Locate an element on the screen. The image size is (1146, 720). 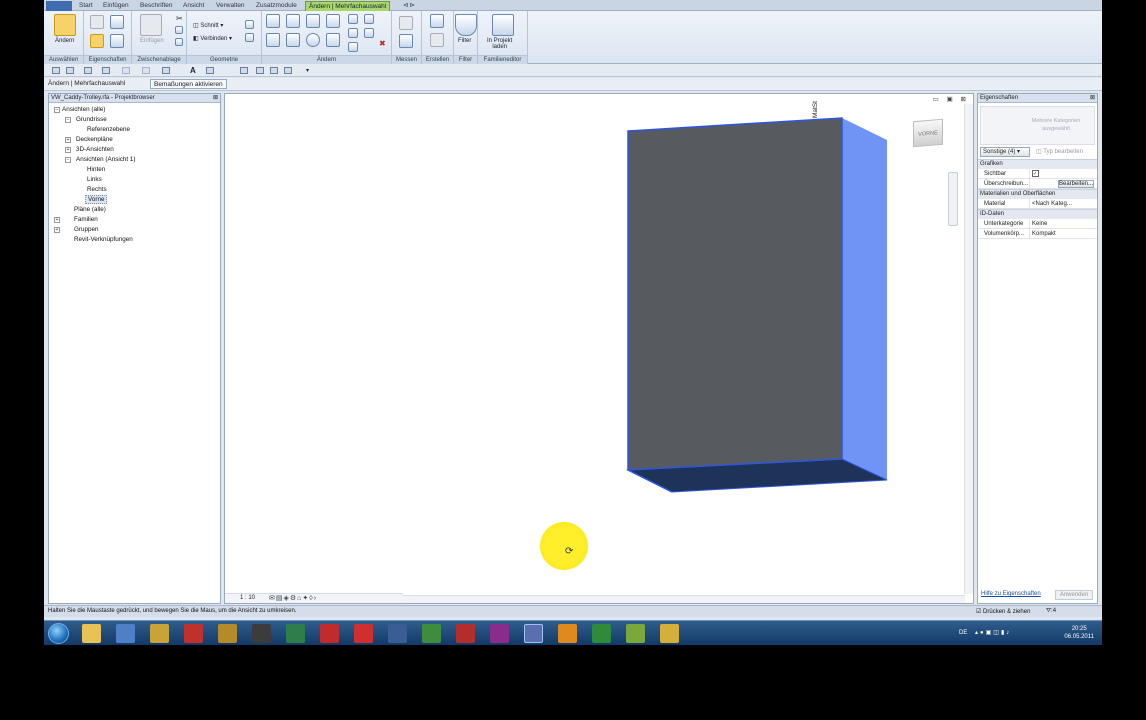
application-menu-button is located at coordinates (59, 6).